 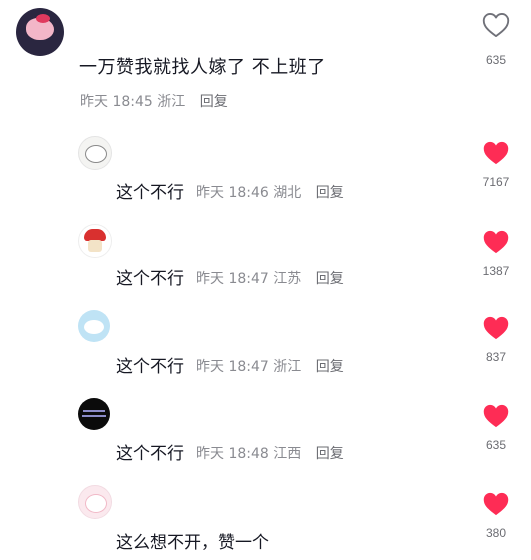 I want to click on like-count: 1387, so click(x=496, y=271).